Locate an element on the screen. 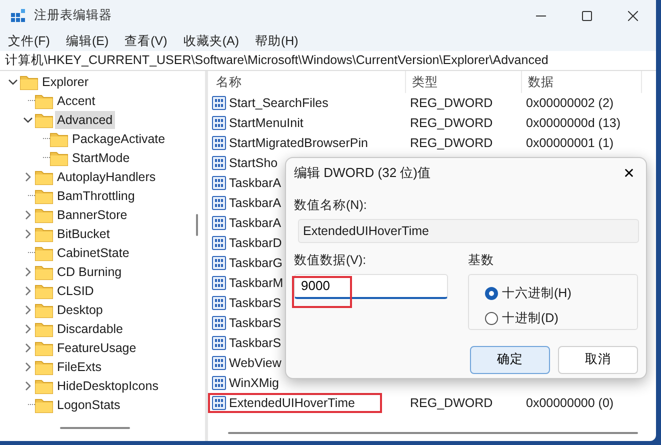 The height and width of the screenshot is (445, 661). field-label: 数值名称(N): is located at coordinates (330, 205).